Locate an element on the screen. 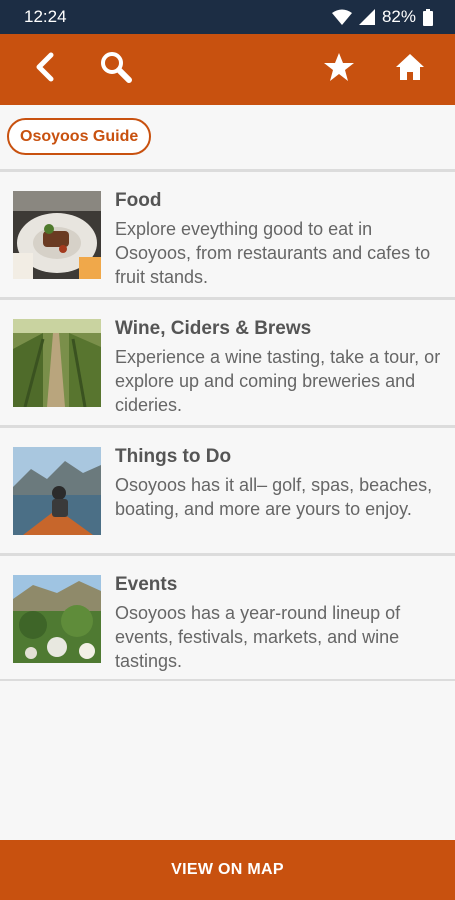 This screenshot has width=455, height=900. item-title: Things to Do is located at coordinates (173, 456).